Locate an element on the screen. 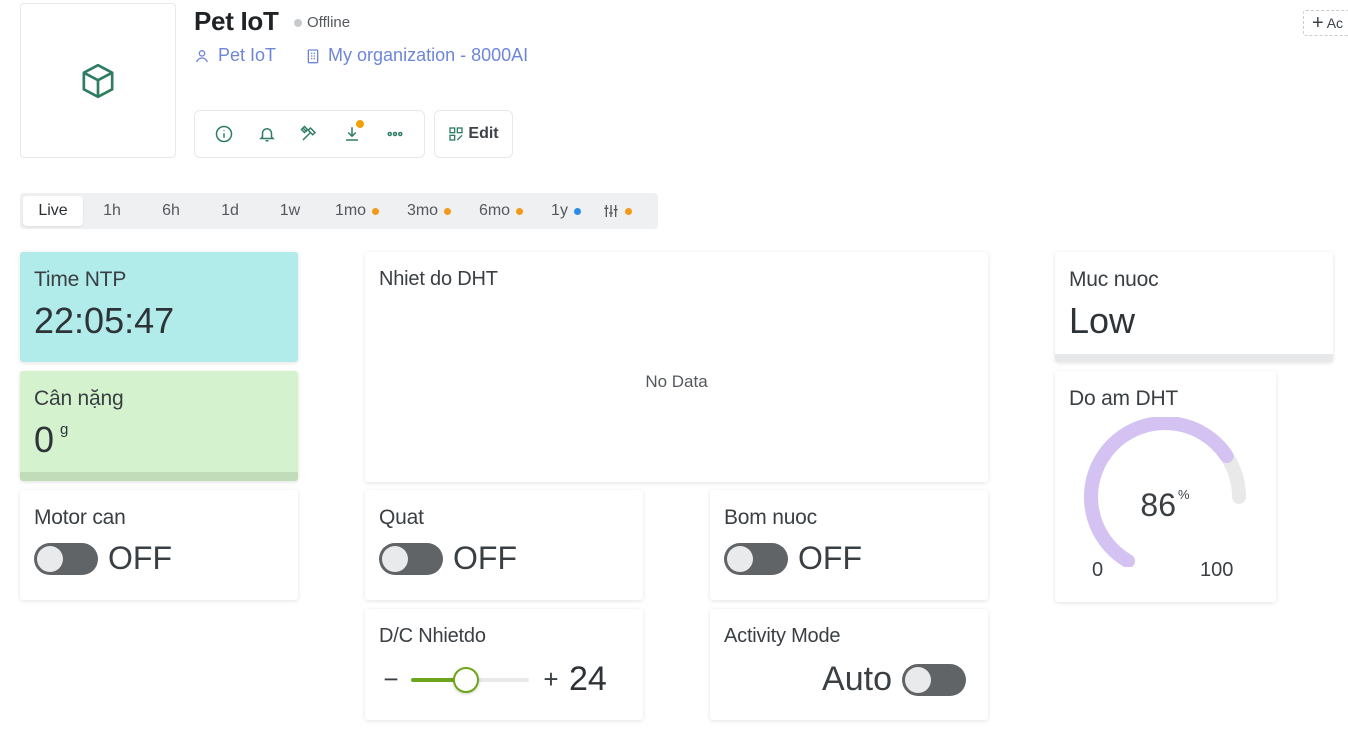 The height and width of the screenshot is (732, 1348). more-button is located at coordinates (395, 134).